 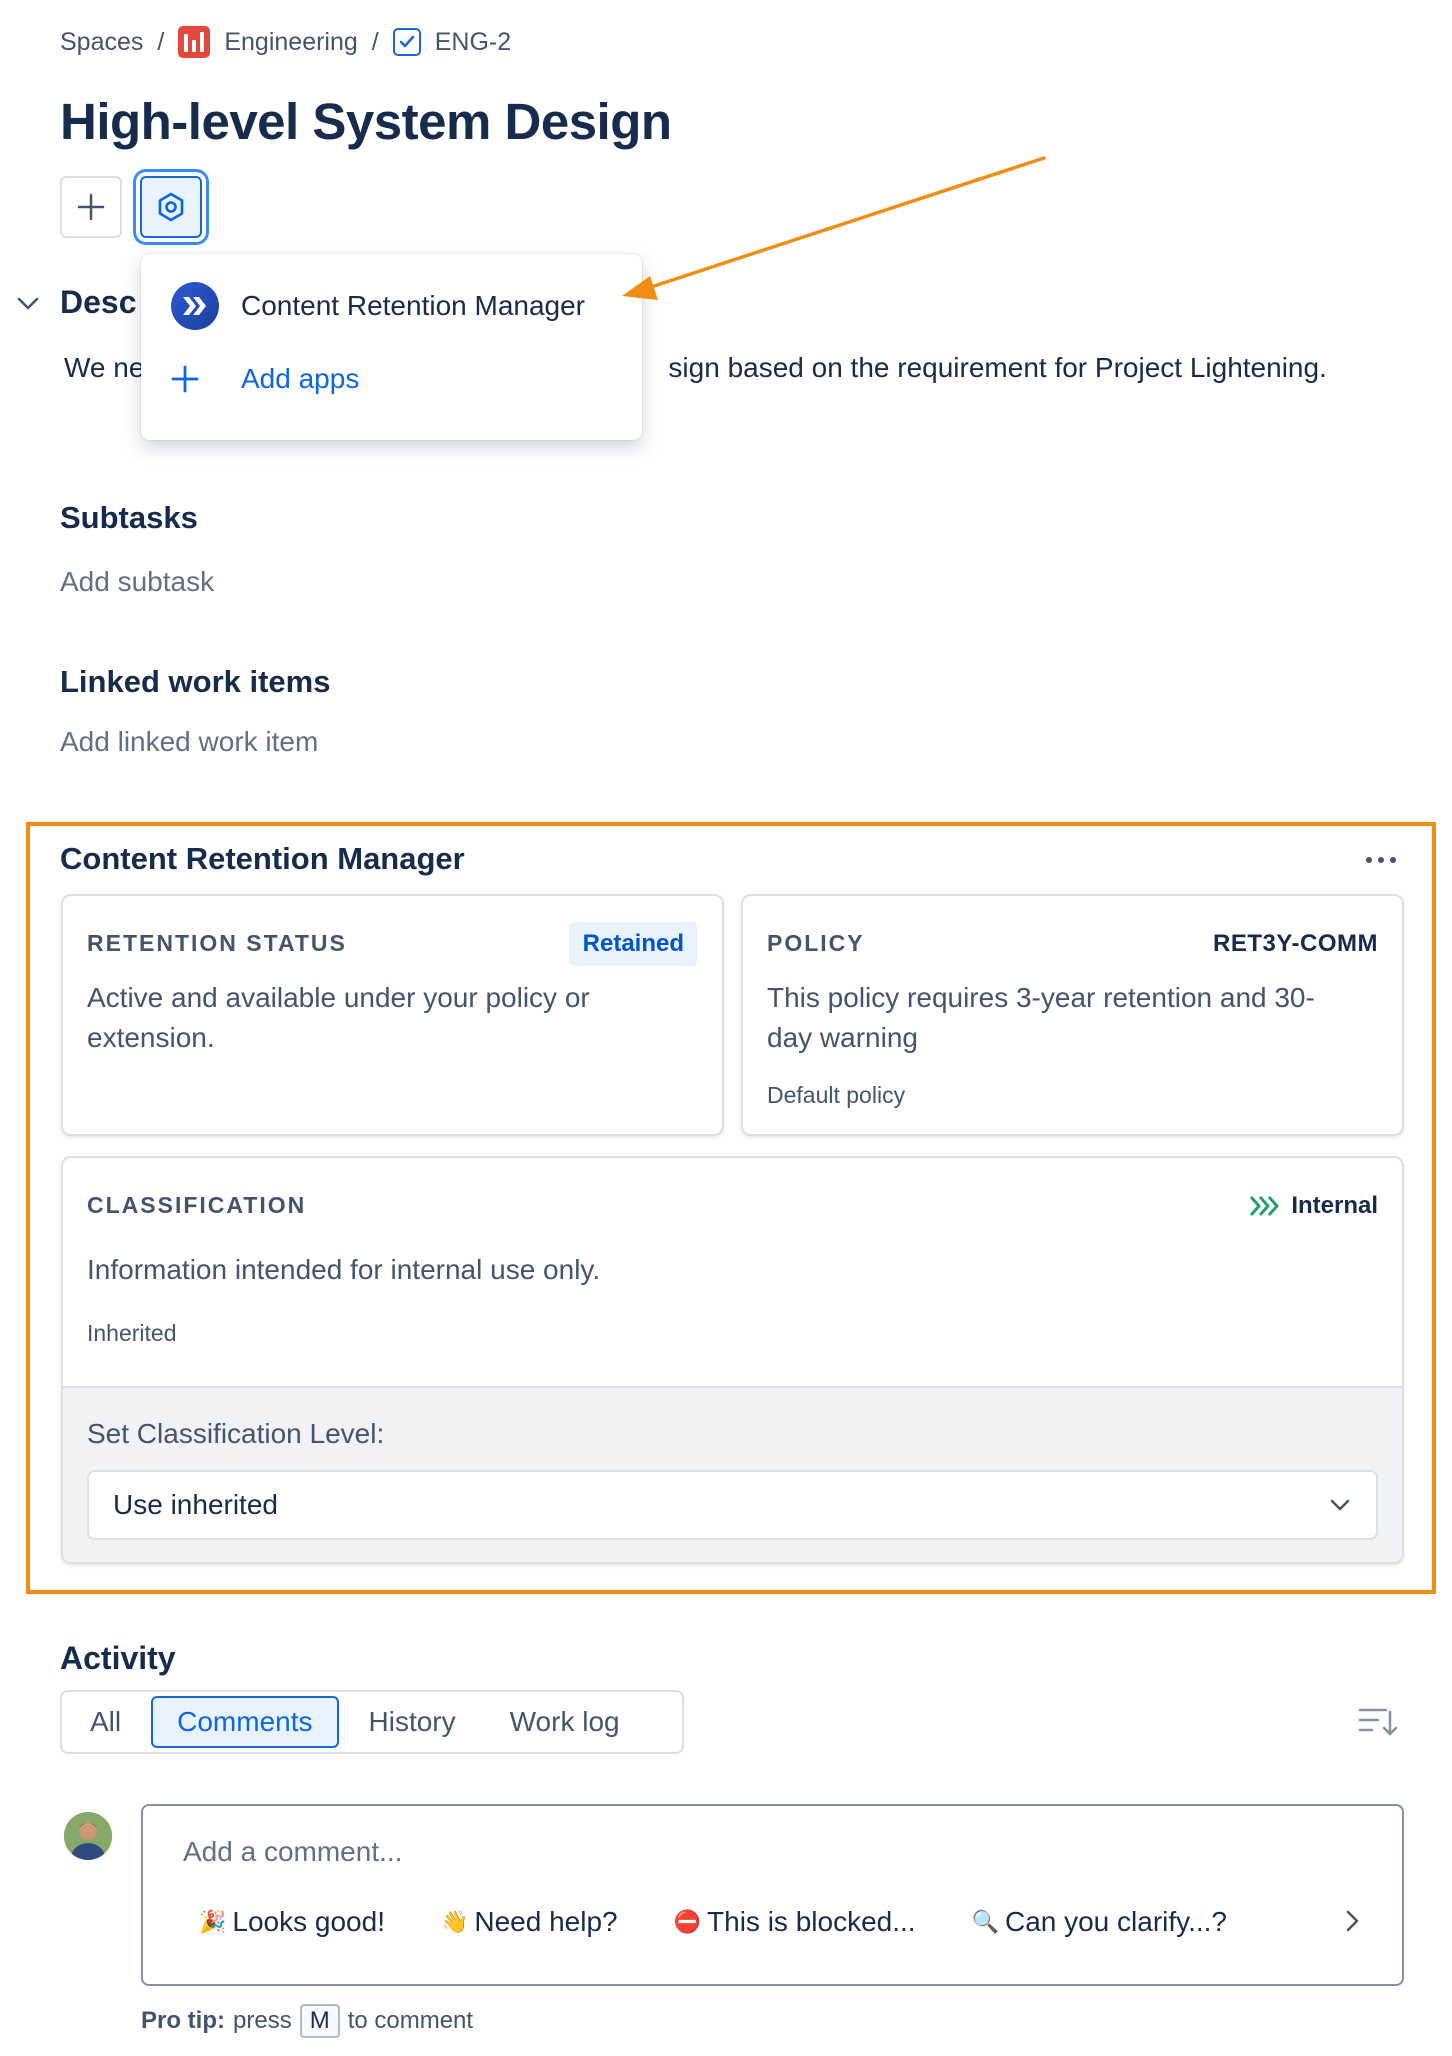 I want to click on activity-tabs: All Comments History Work log, so click(x=372, y=1722).